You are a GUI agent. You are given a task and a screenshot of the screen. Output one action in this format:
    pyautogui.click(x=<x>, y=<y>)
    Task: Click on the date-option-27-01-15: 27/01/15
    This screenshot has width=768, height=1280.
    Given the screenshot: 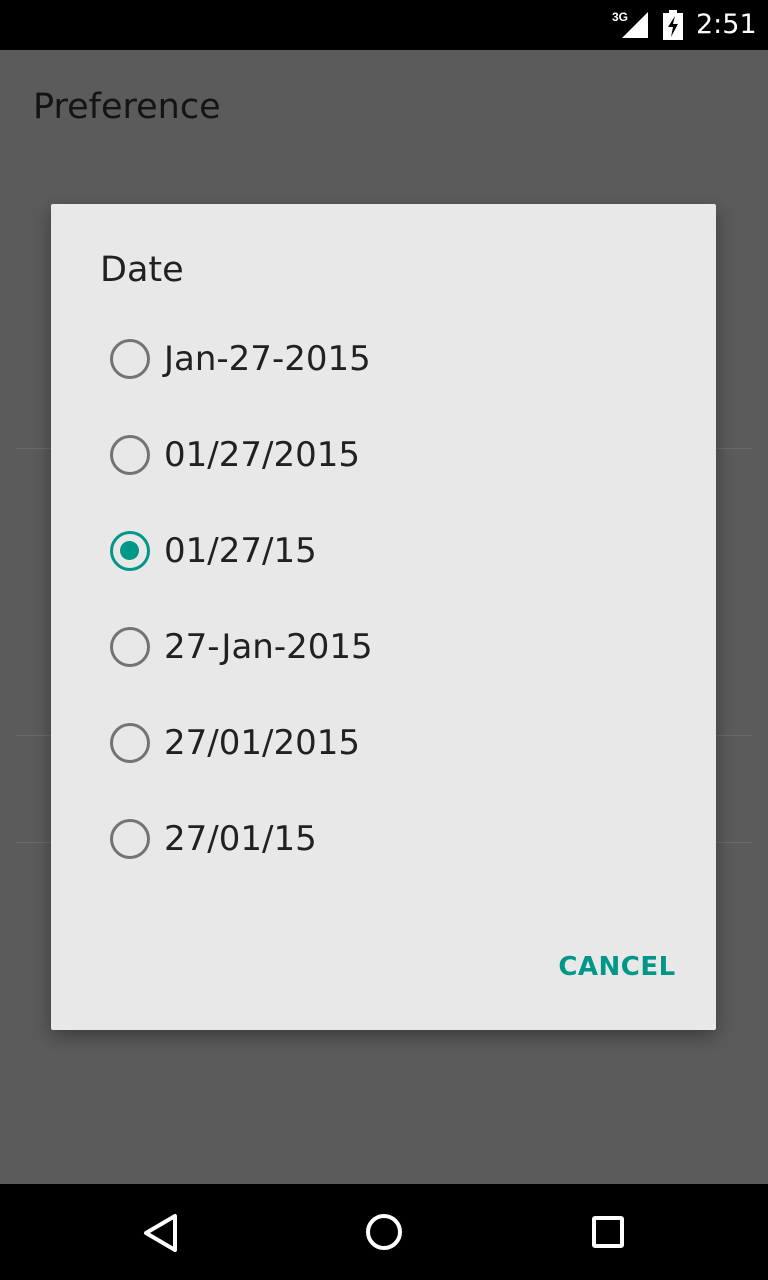 What is the action you would take?
    pyautogui.click(x=383, y=840)
    